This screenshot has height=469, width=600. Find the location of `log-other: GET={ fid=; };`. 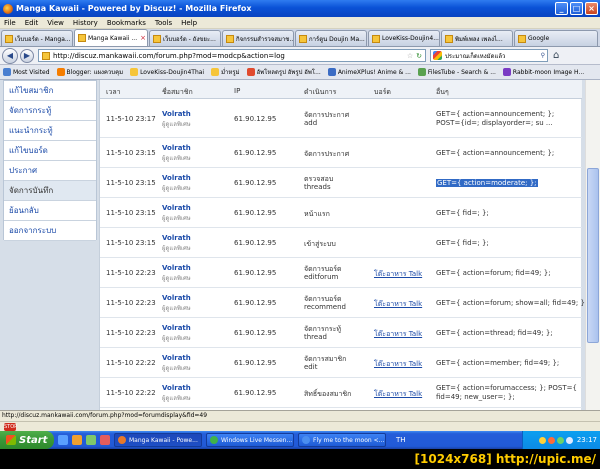

log-other: GET={ fid=; }; is located at coordinates (462, 243).